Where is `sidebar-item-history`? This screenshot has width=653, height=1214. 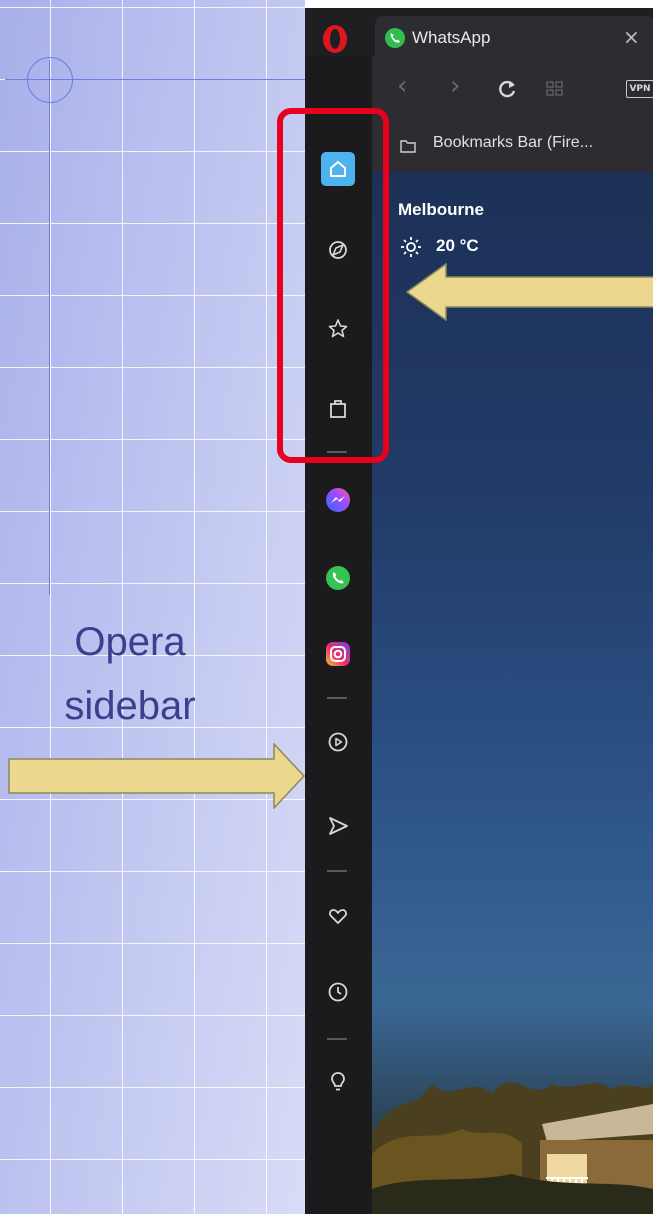 sidebar-item-history is located at coordinates (338, 992).